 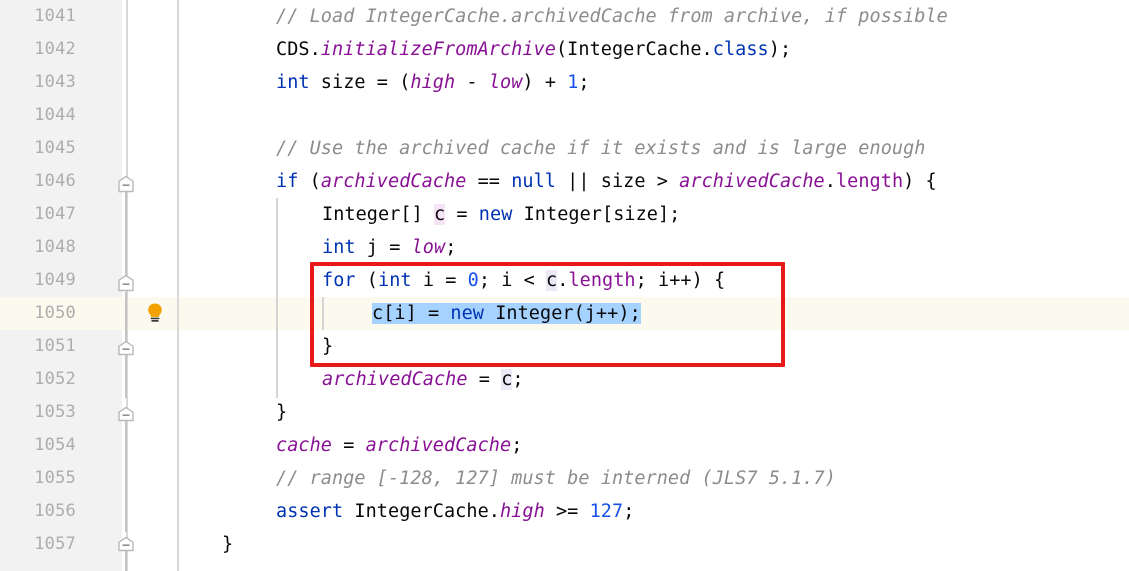 What do you see at coordinates (473, 280) in the screenshot?
I see `number-token: 0` at bounding box center [473, 280].